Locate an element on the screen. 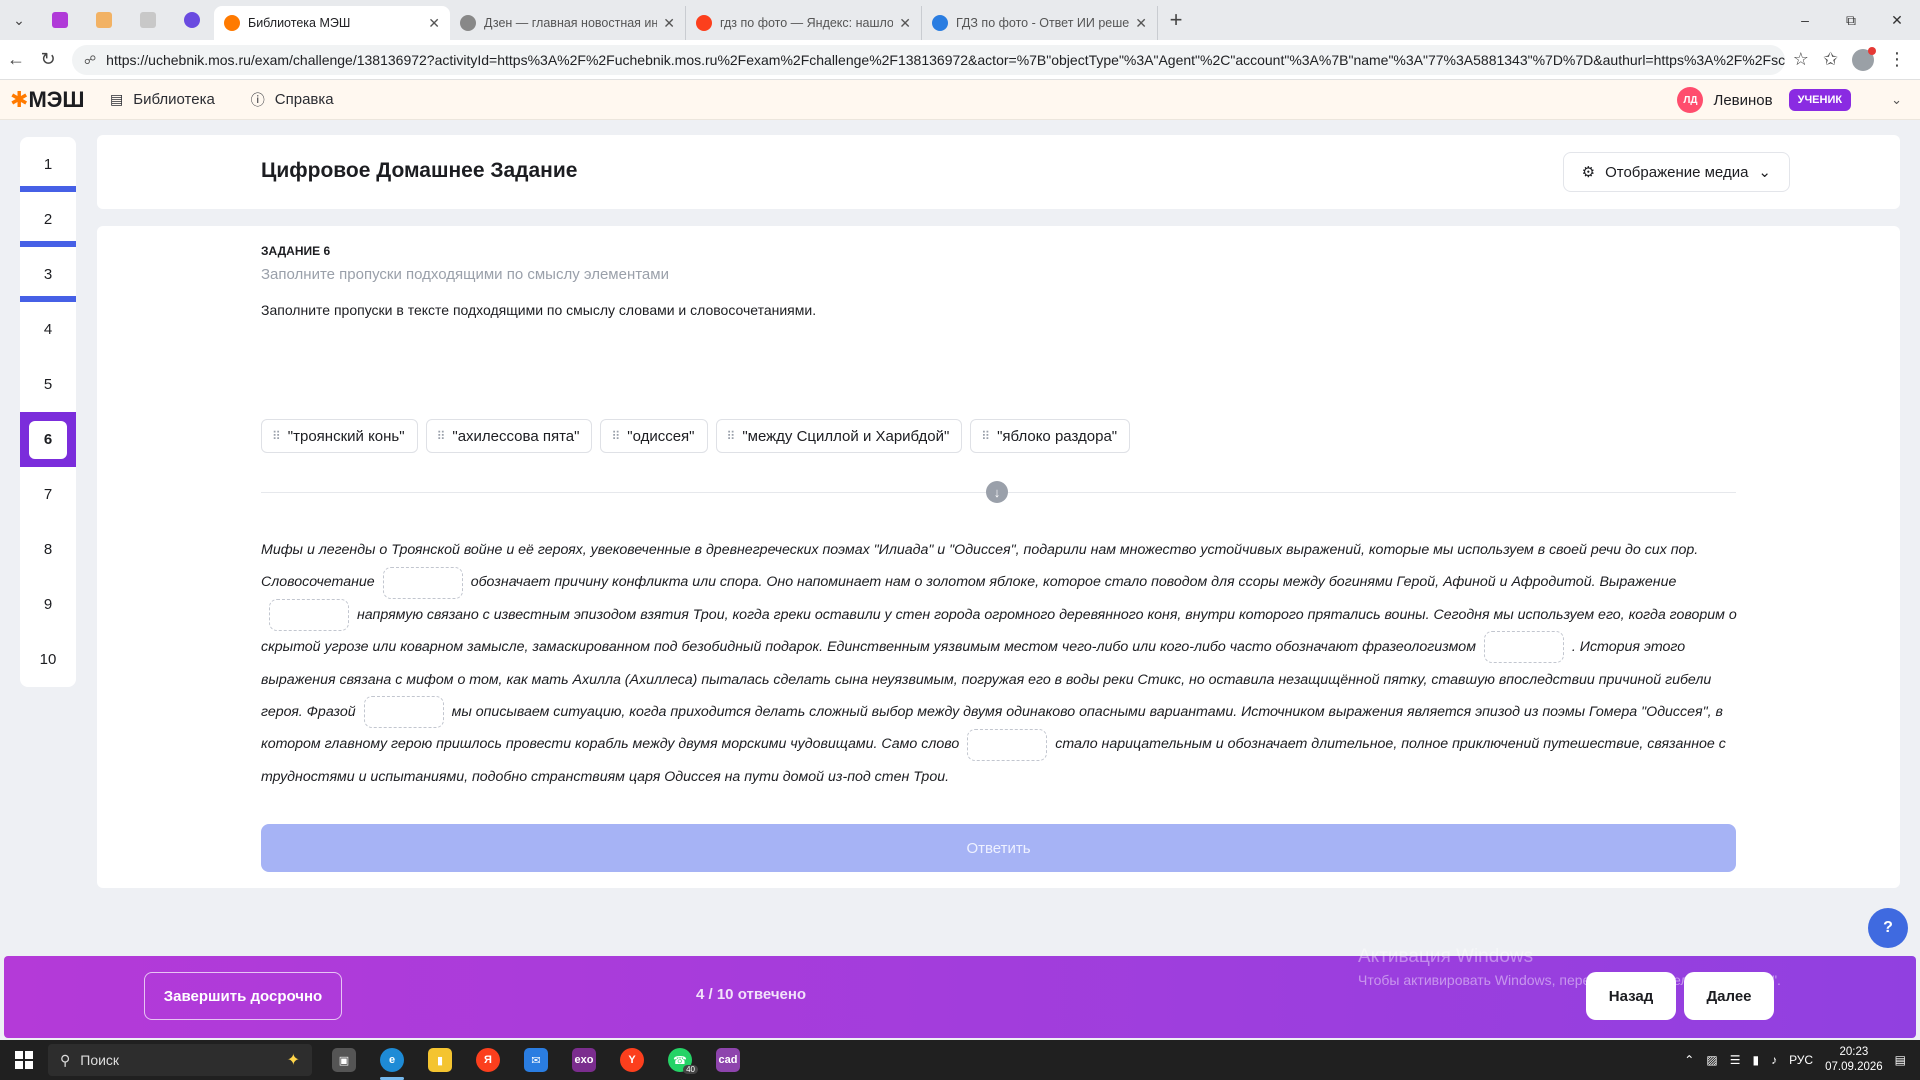  nav-library: ▤ Библиотека is located at coordinates (162, 99).